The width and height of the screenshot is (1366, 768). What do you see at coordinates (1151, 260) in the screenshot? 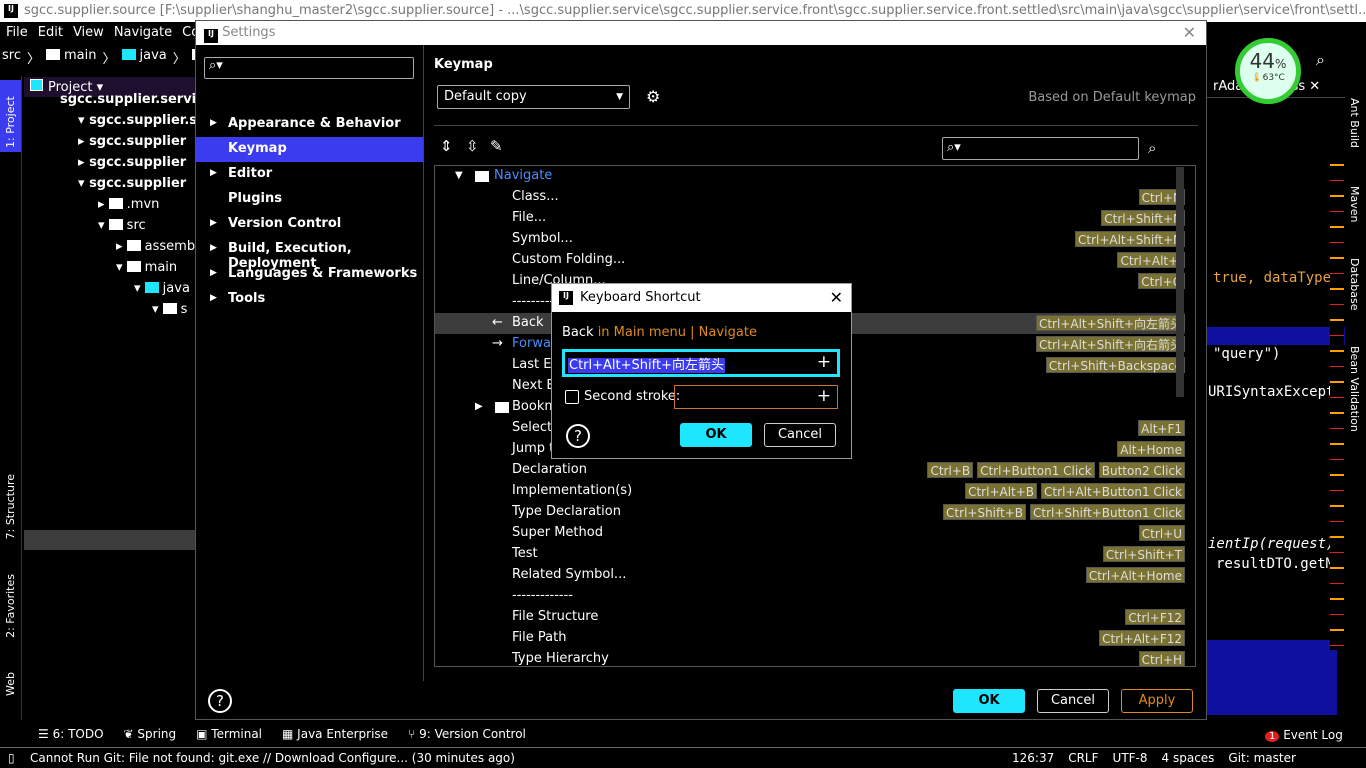
I see `shortcut-badge: Ctrl+Alt+.` at bounding box center [1151, 260].